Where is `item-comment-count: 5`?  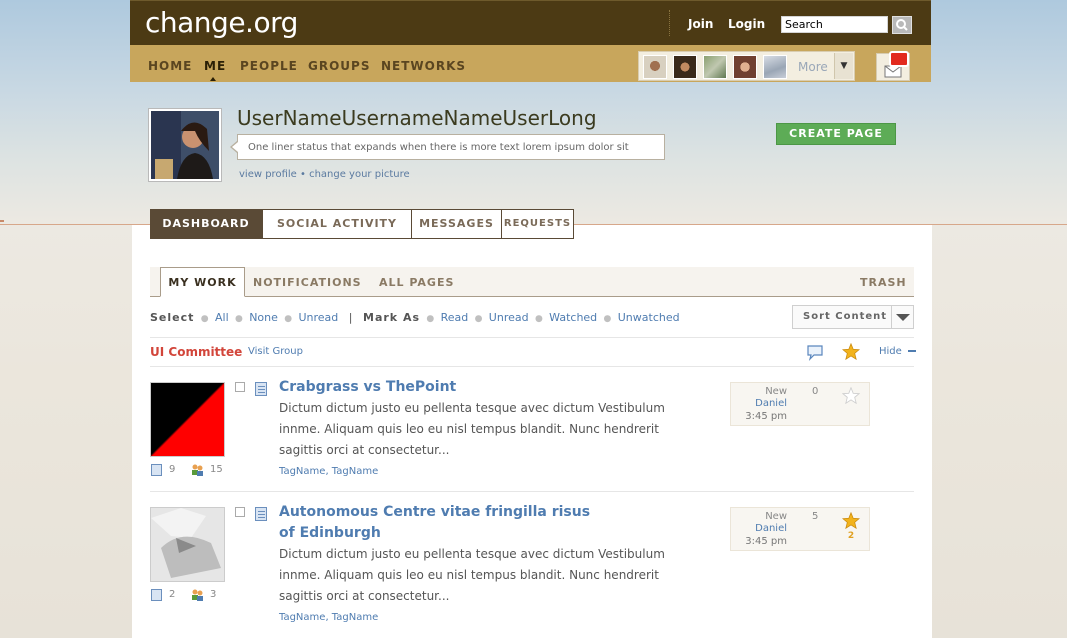 item-comment-count: 5 is located at coordinates (815, 516).